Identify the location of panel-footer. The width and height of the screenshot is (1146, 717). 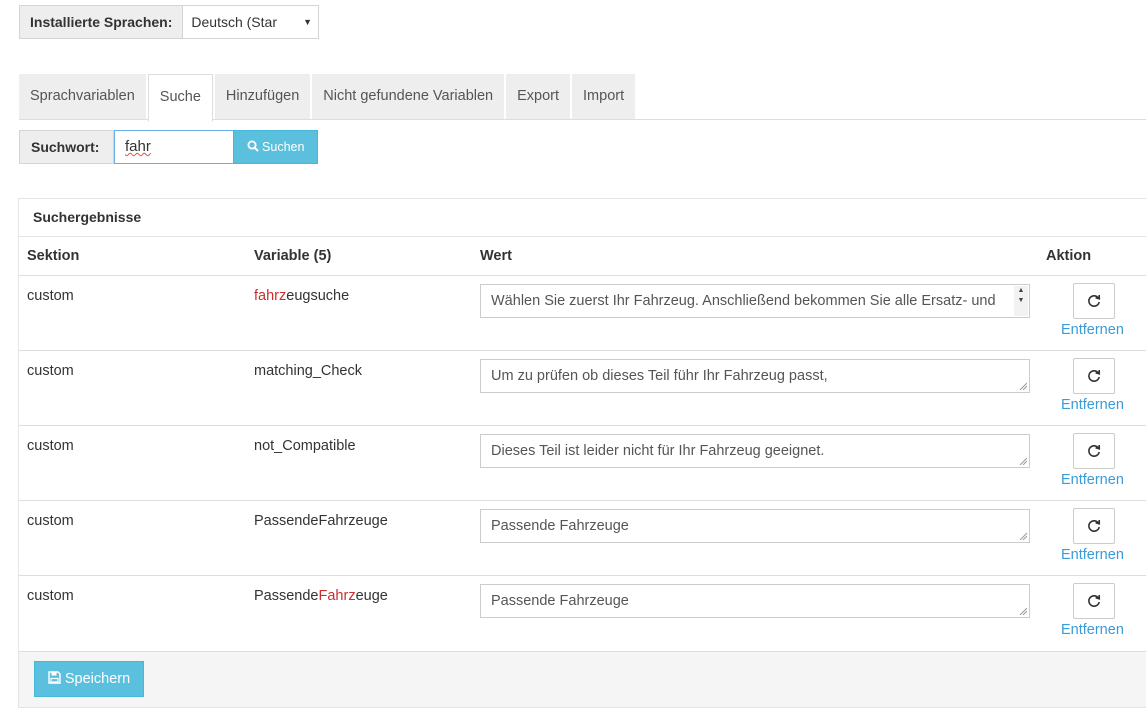
(582, 679).